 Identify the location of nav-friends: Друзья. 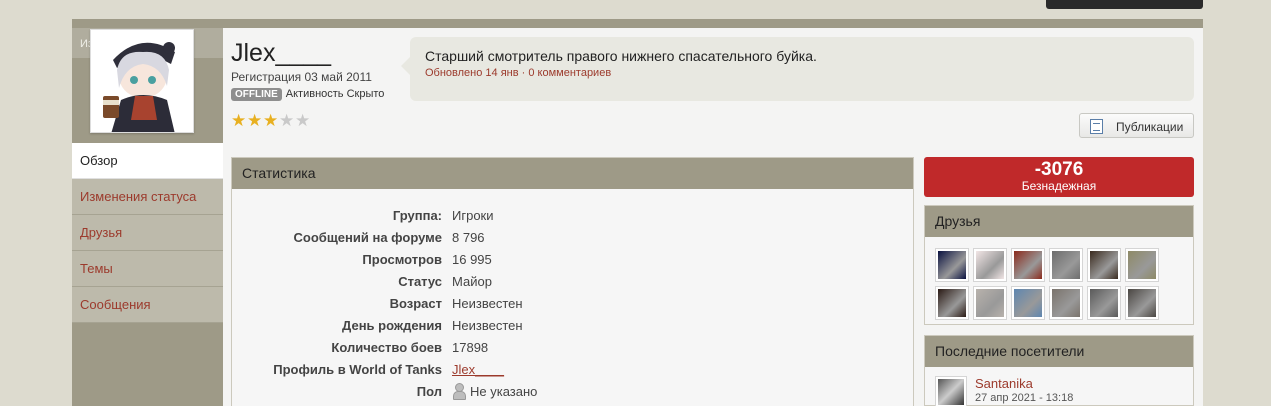
(147, 233).